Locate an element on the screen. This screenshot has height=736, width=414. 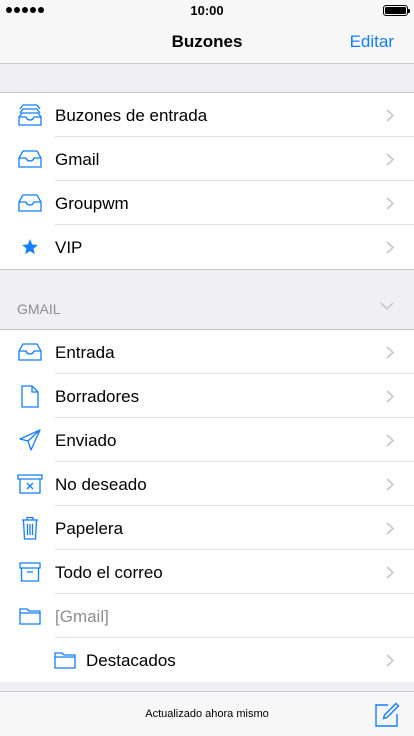
update-status: Actualizado ahora mismo is located at coordinates (207, 714).